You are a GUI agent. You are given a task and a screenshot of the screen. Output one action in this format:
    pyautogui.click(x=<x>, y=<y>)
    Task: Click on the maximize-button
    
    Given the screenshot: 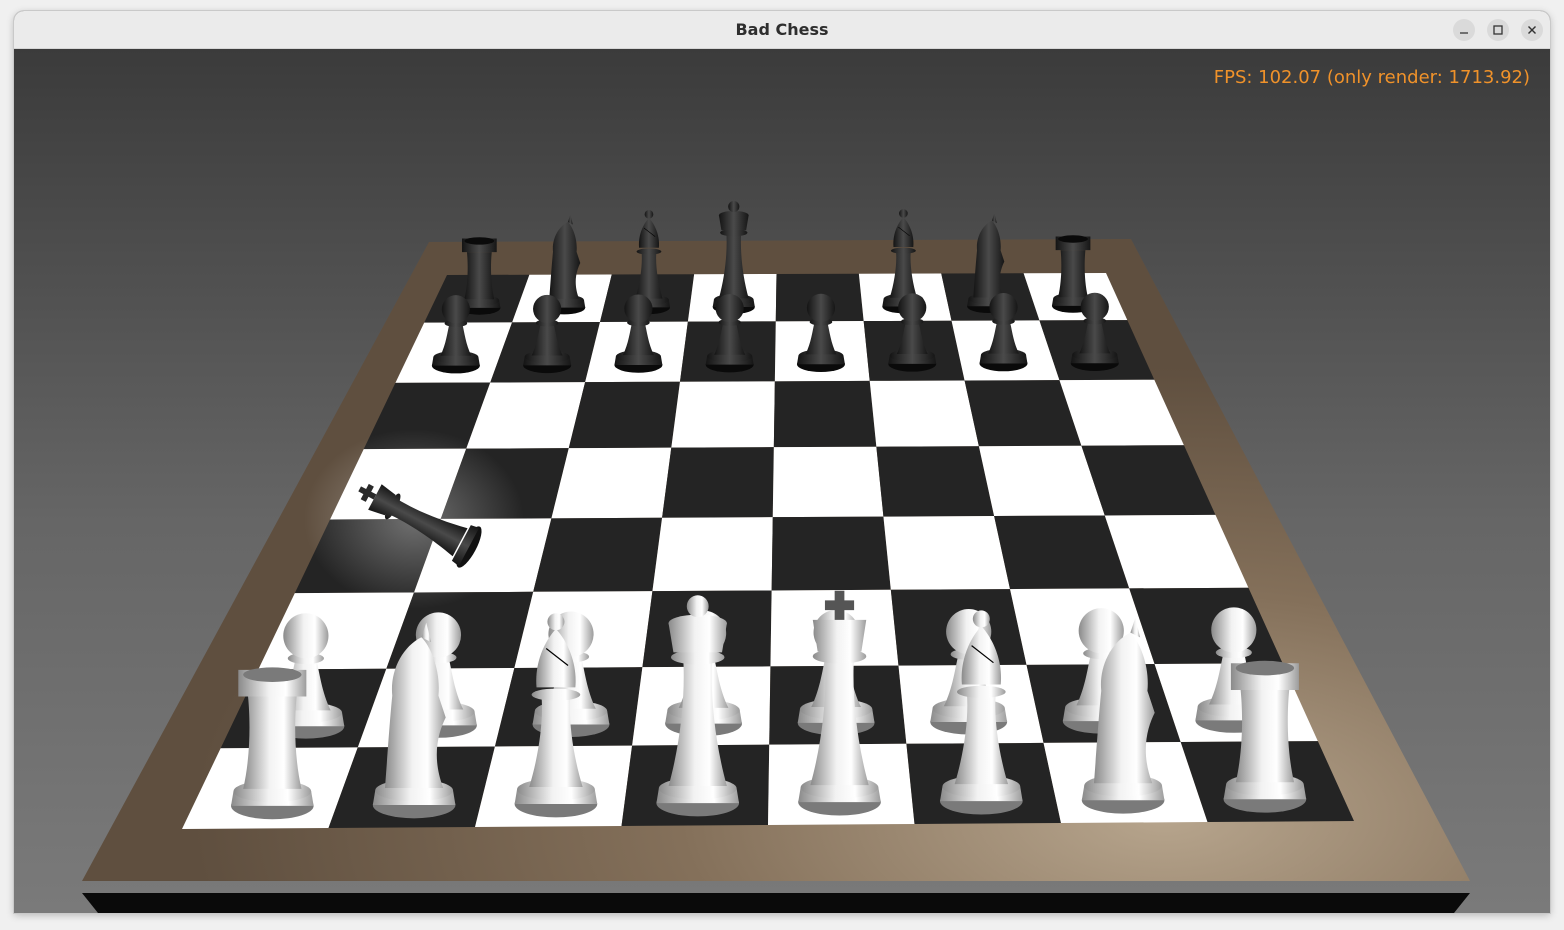 What is the action you would take?
    pyautogui.click(x=1498, y=30)
    